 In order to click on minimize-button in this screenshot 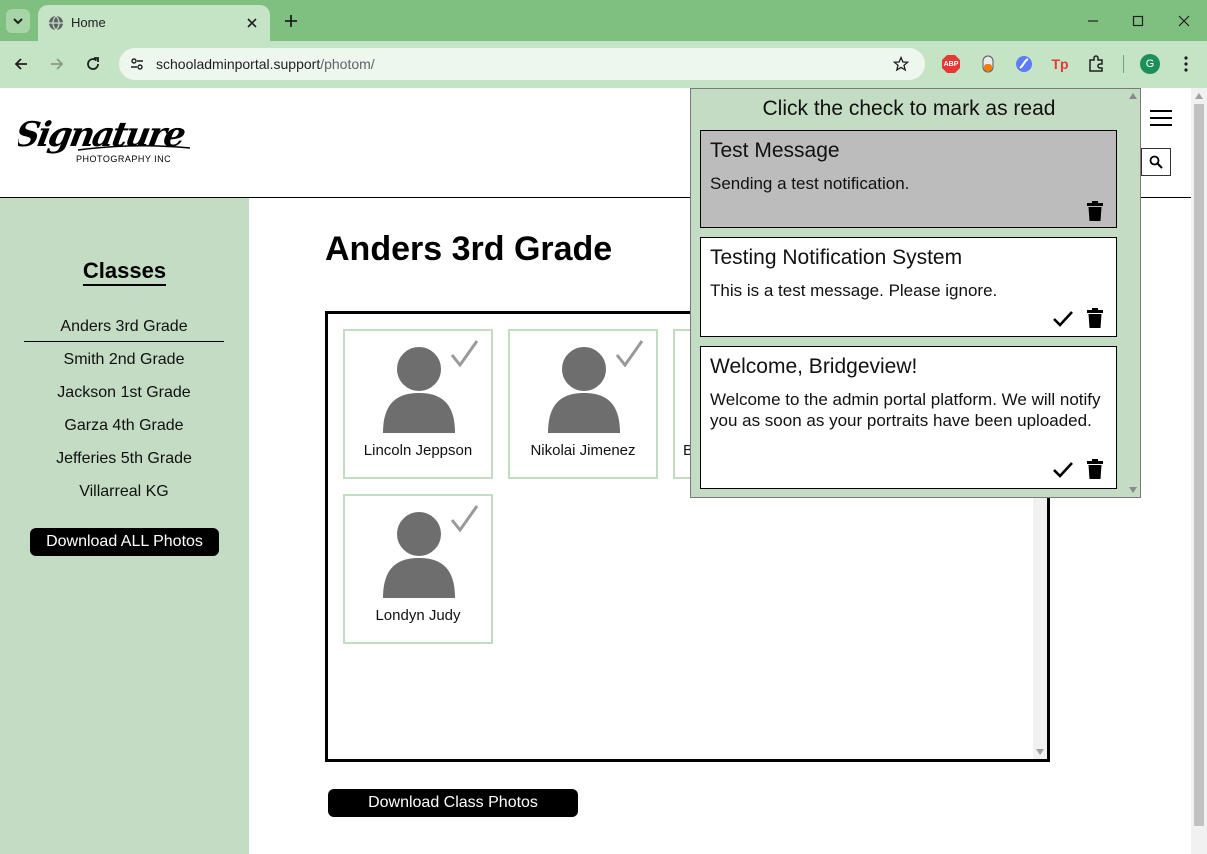, I will do `click(1093, 21)`.